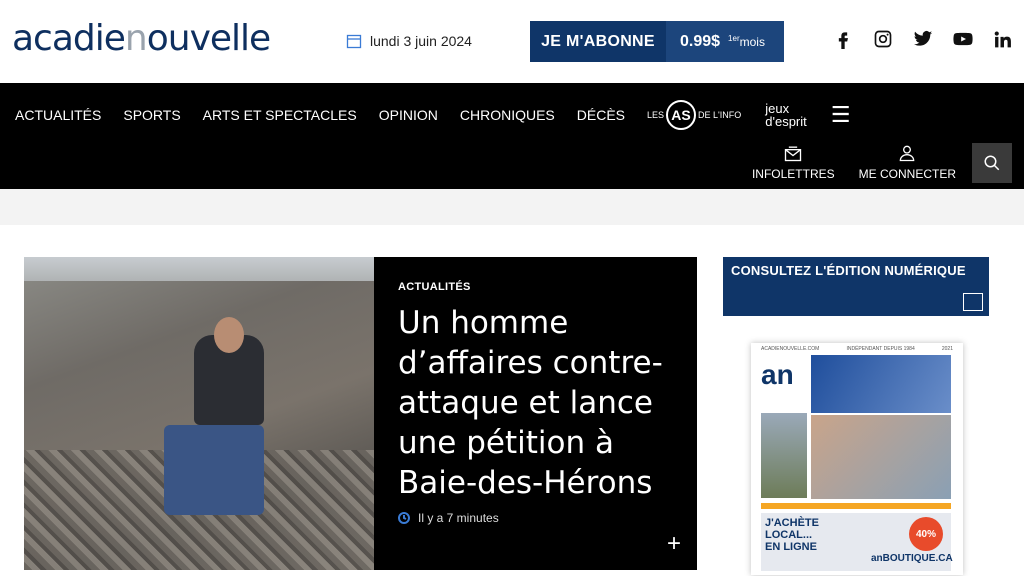 Image resolution: width=1024 pixels, height=576 pixels. Describe the element at coordinates (601, 115) in the screenshot. I see `nav-item-deces: DÉCÈS` at that location.